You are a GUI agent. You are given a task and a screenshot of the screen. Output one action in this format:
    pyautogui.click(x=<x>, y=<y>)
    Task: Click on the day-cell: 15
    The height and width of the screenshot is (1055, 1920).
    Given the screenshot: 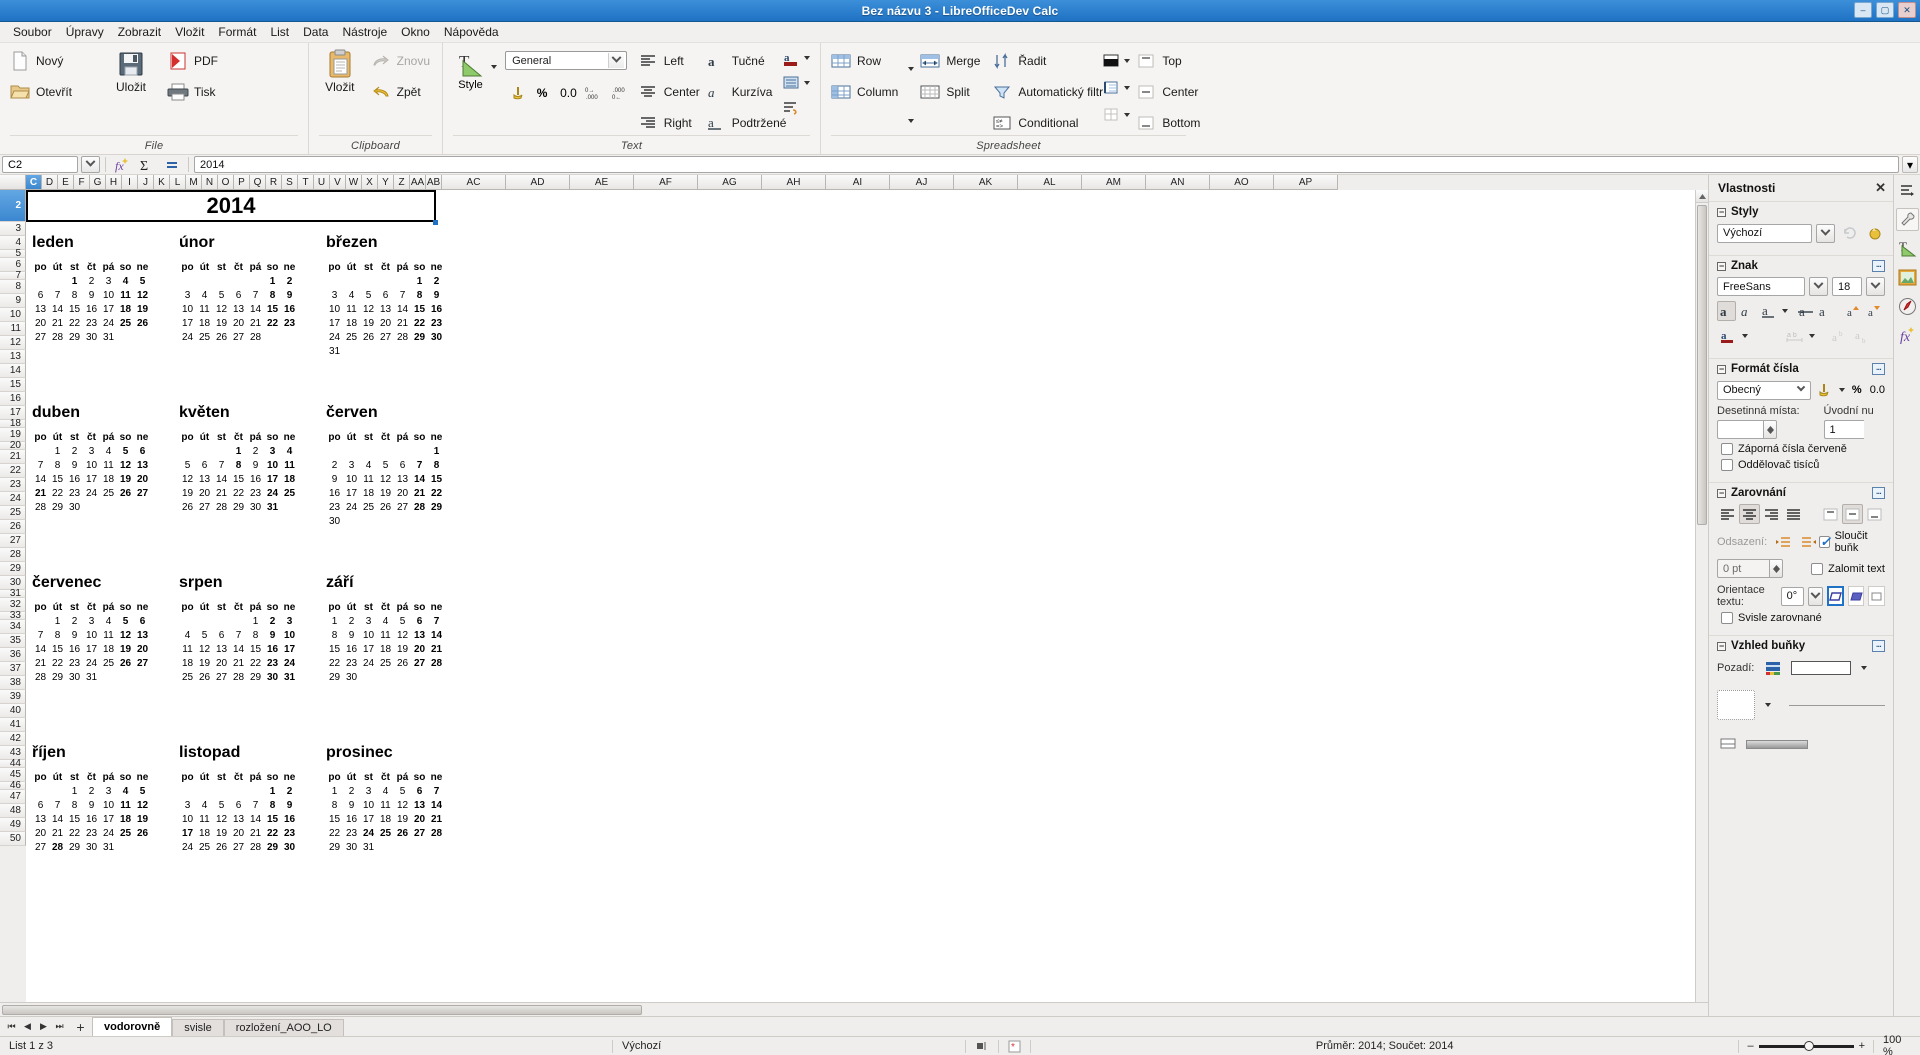 What is the action you would take?
    pyautogui.click(x=74, y=819)
    